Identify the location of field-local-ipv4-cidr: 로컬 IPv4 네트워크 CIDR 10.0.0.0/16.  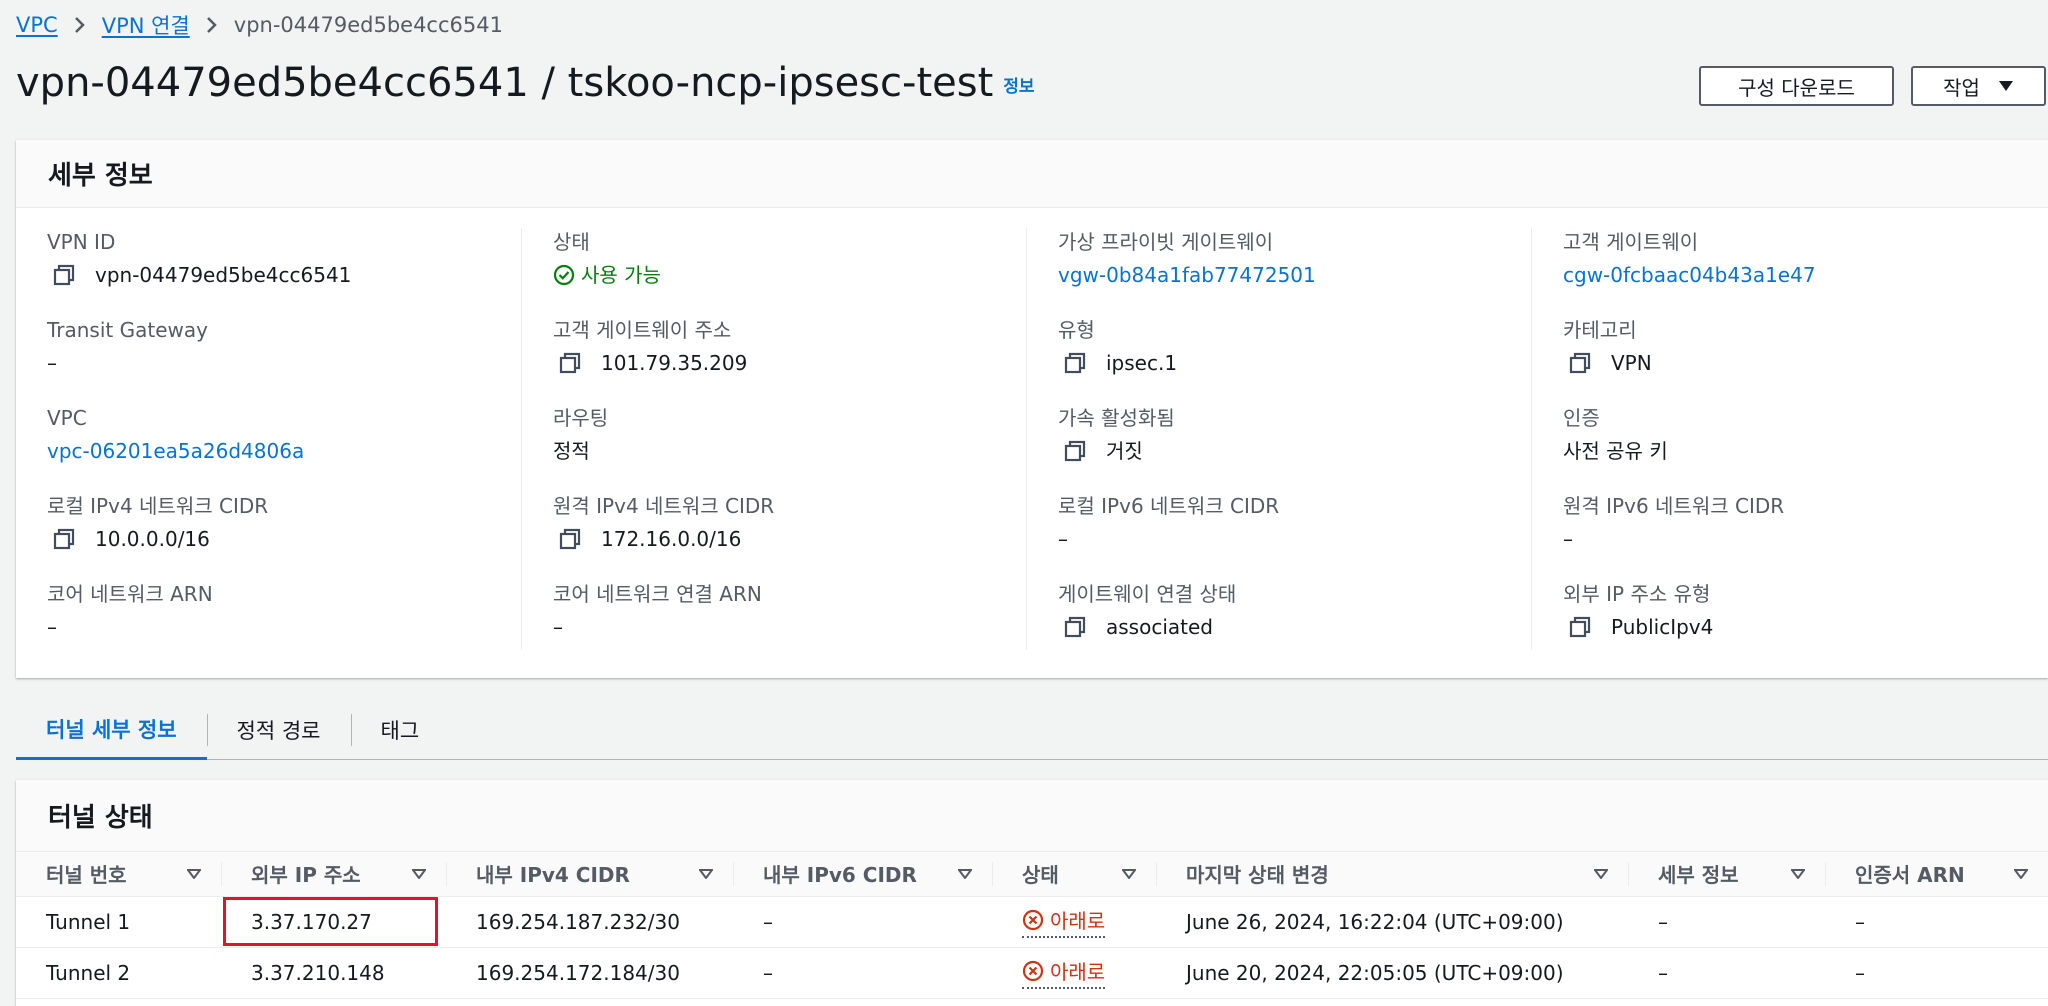
(284, 536).